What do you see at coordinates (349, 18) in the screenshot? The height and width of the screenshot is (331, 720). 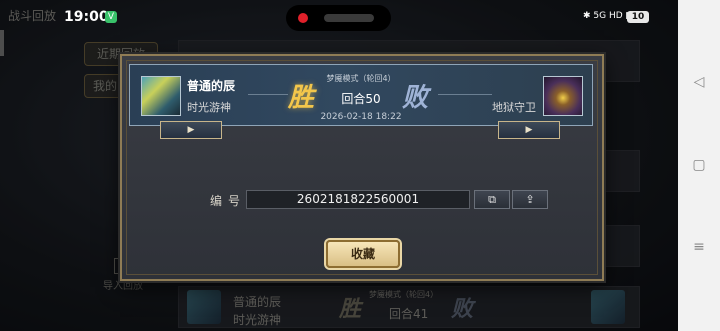 I see `pill-text` at bounding box center [349, 18].